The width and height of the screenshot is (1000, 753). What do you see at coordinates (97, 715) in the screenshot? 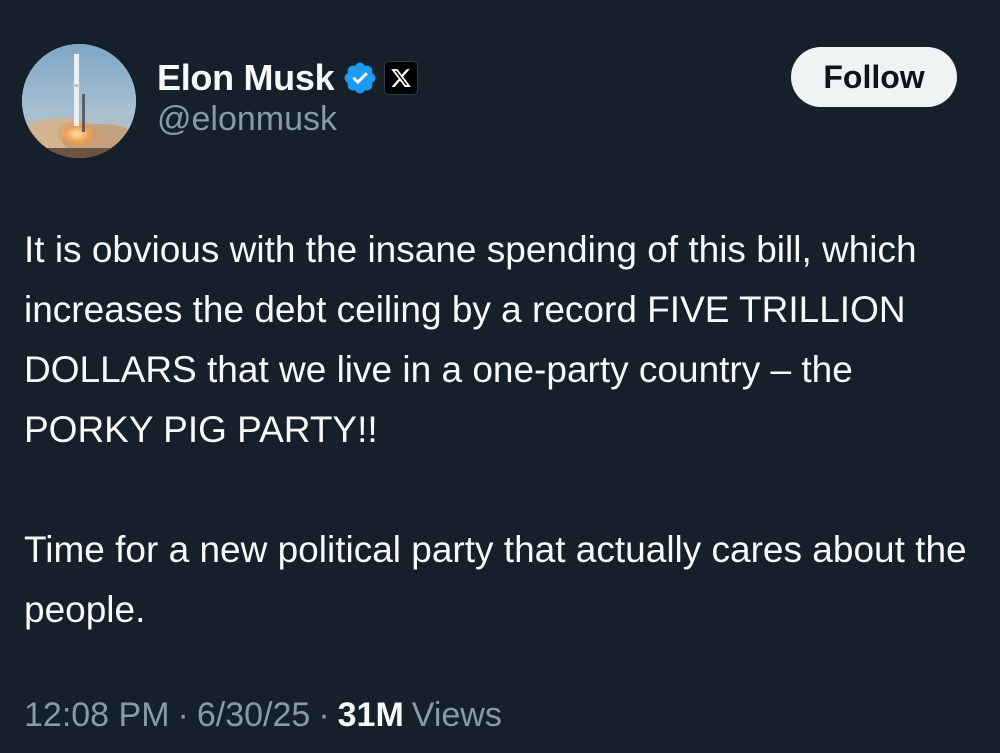
I see `tweet-time: 12:08 PM` at bounding box center [97, 715].